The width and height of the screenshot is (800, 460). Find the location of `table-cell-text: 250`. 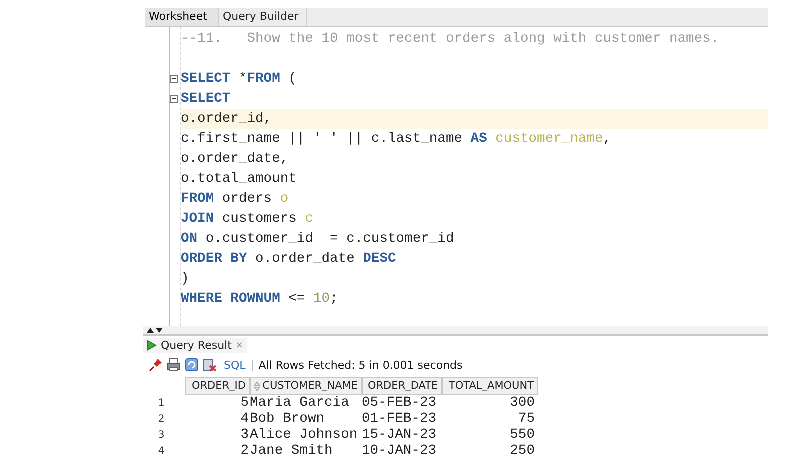

table-cell-text: 250 is located at coordinates (522, 452).